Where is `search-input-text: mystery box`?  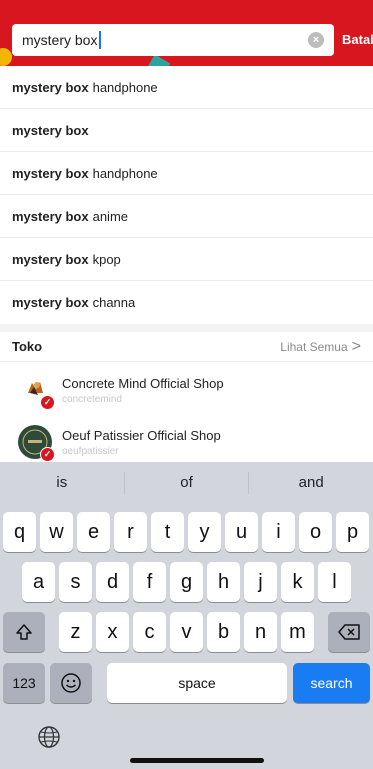 search-input-text: mystery box is located at coordinates (60, 40).